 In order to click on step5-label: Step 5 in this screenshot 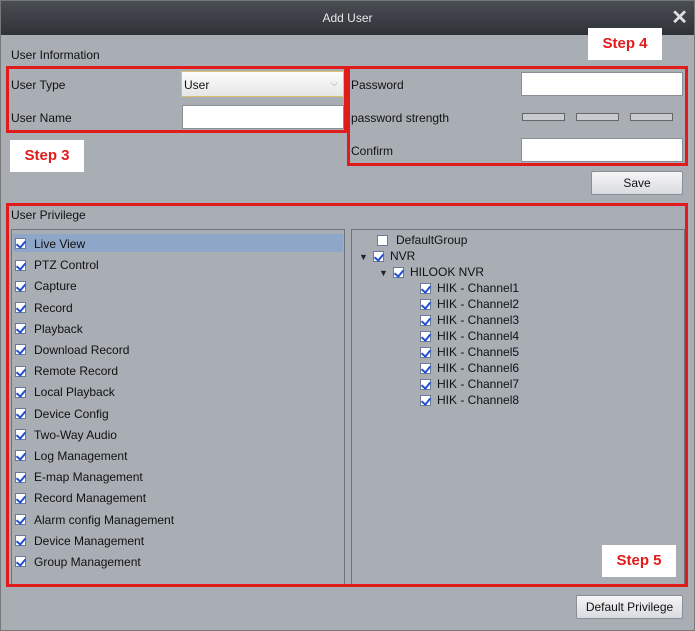, I will do `click(639, 561)`.